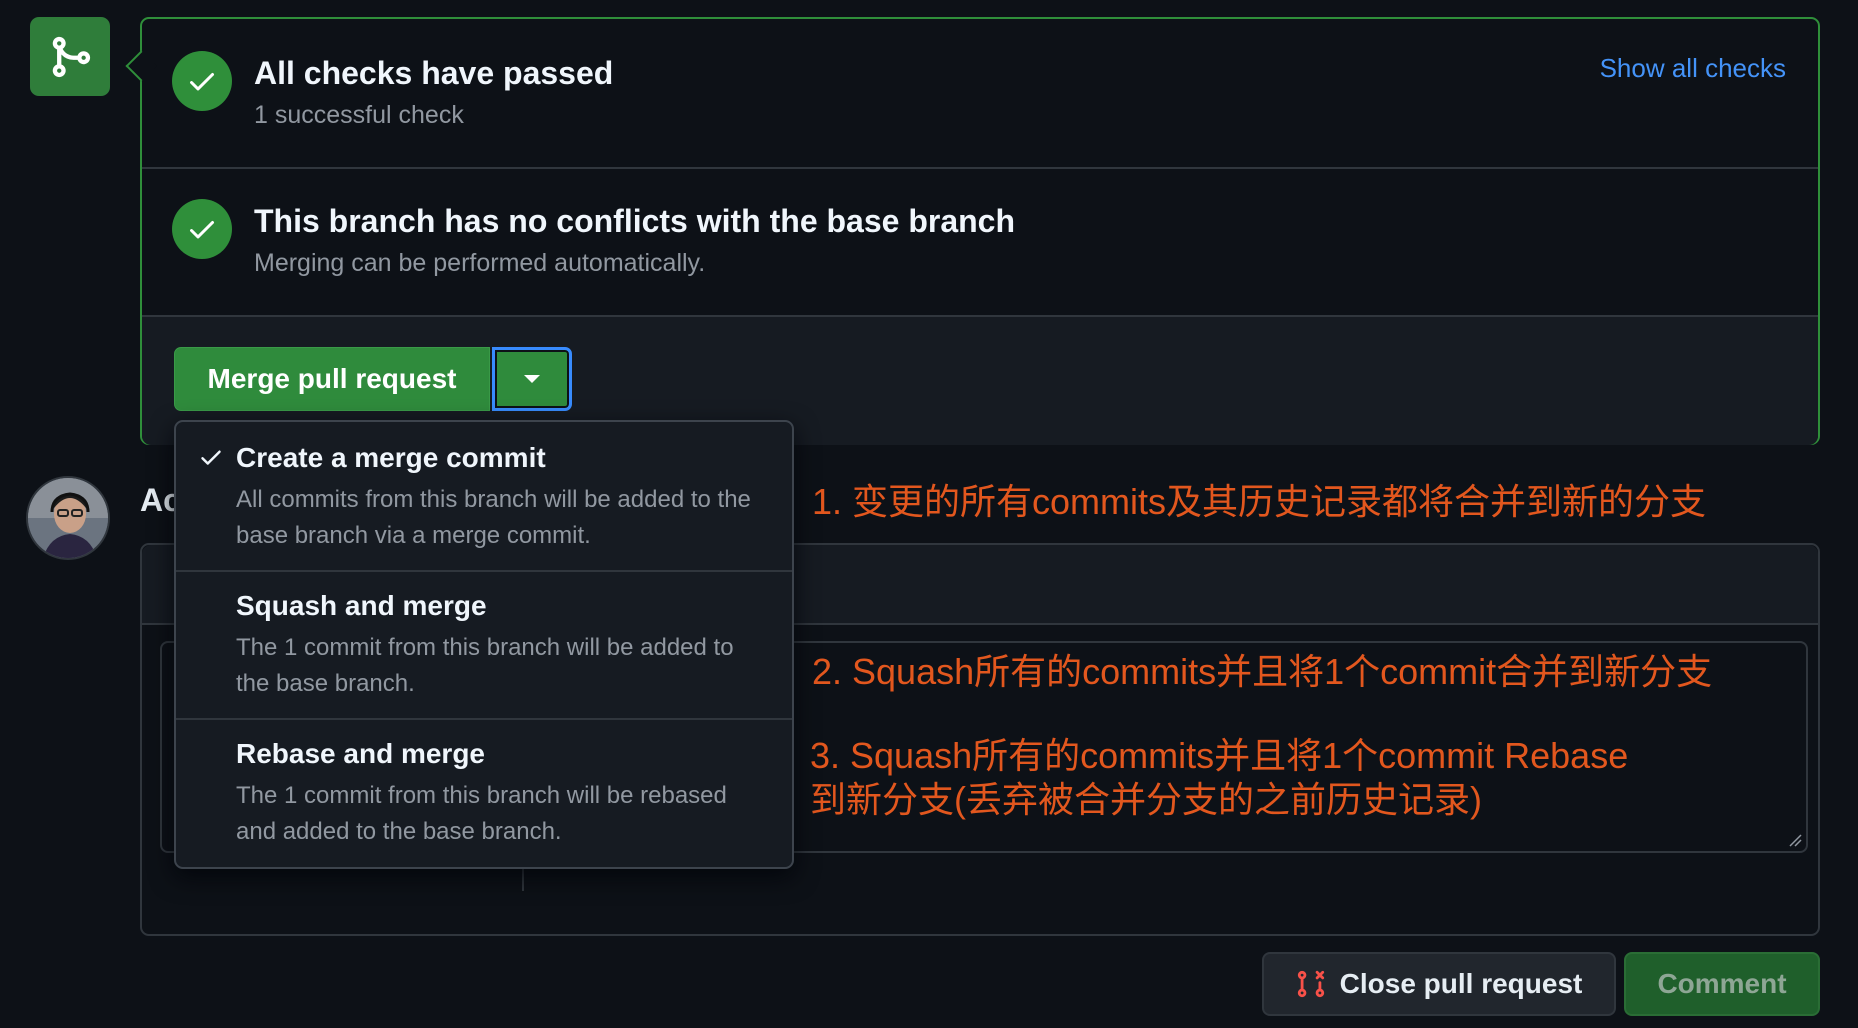 This screenshot has height=1028, width=1858. What do you see at coordinates (359, 115) in the screenshot?
I see `checks-subtitle: 1 successful check` at bounding box center [359, 115].